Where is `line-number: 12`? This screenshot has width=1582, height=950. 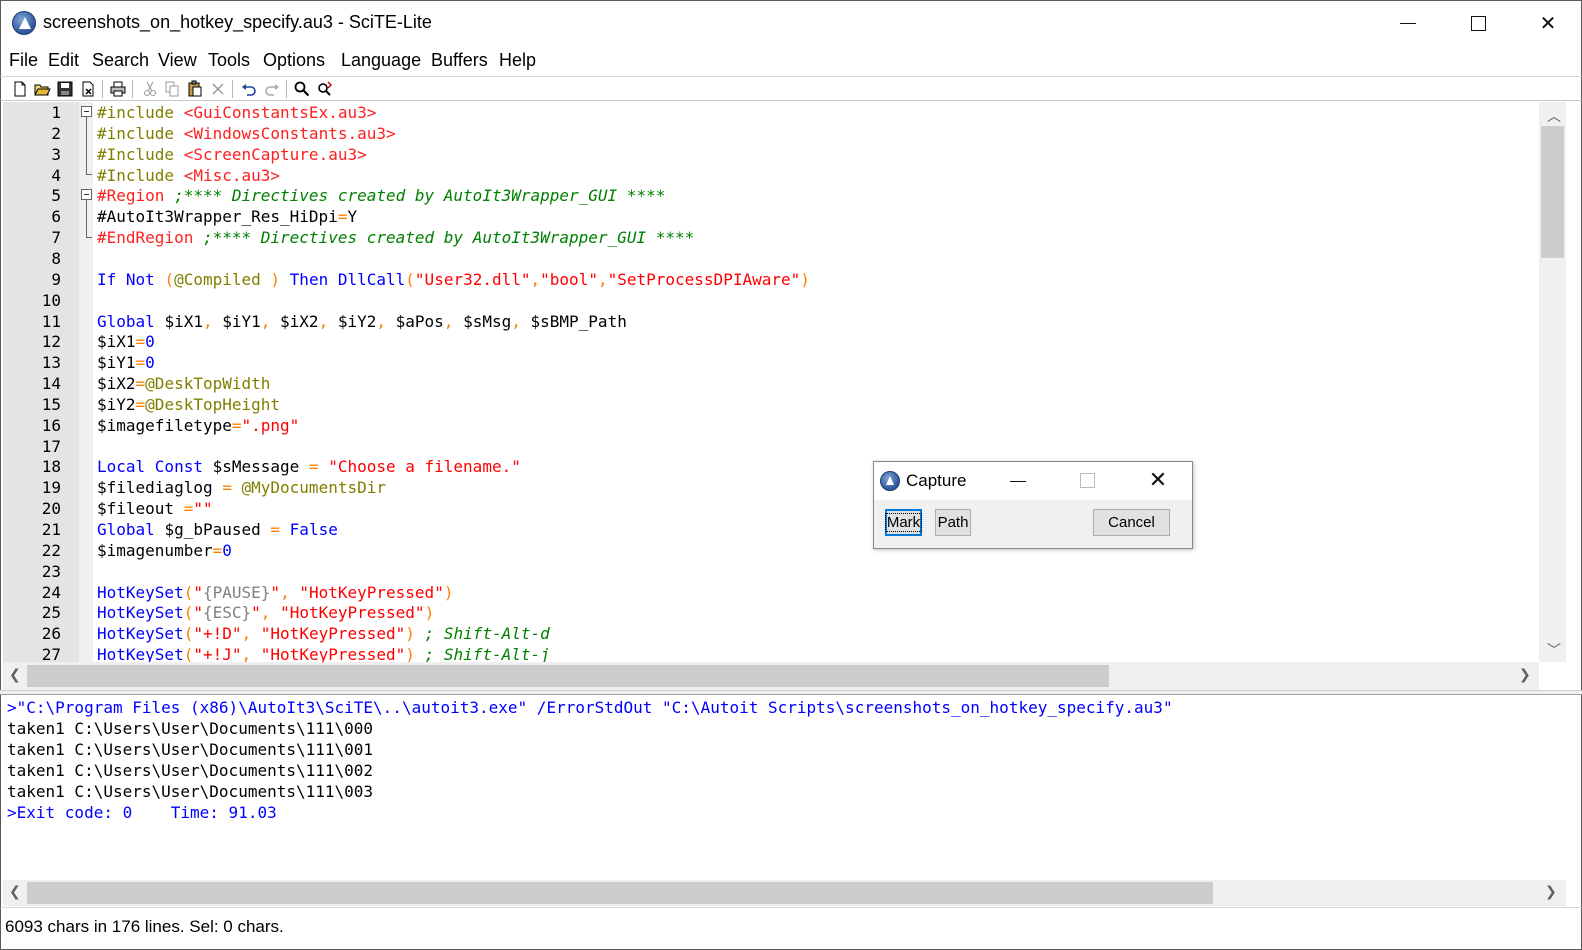
line-number: 12 is located at coordinates (51, 342).